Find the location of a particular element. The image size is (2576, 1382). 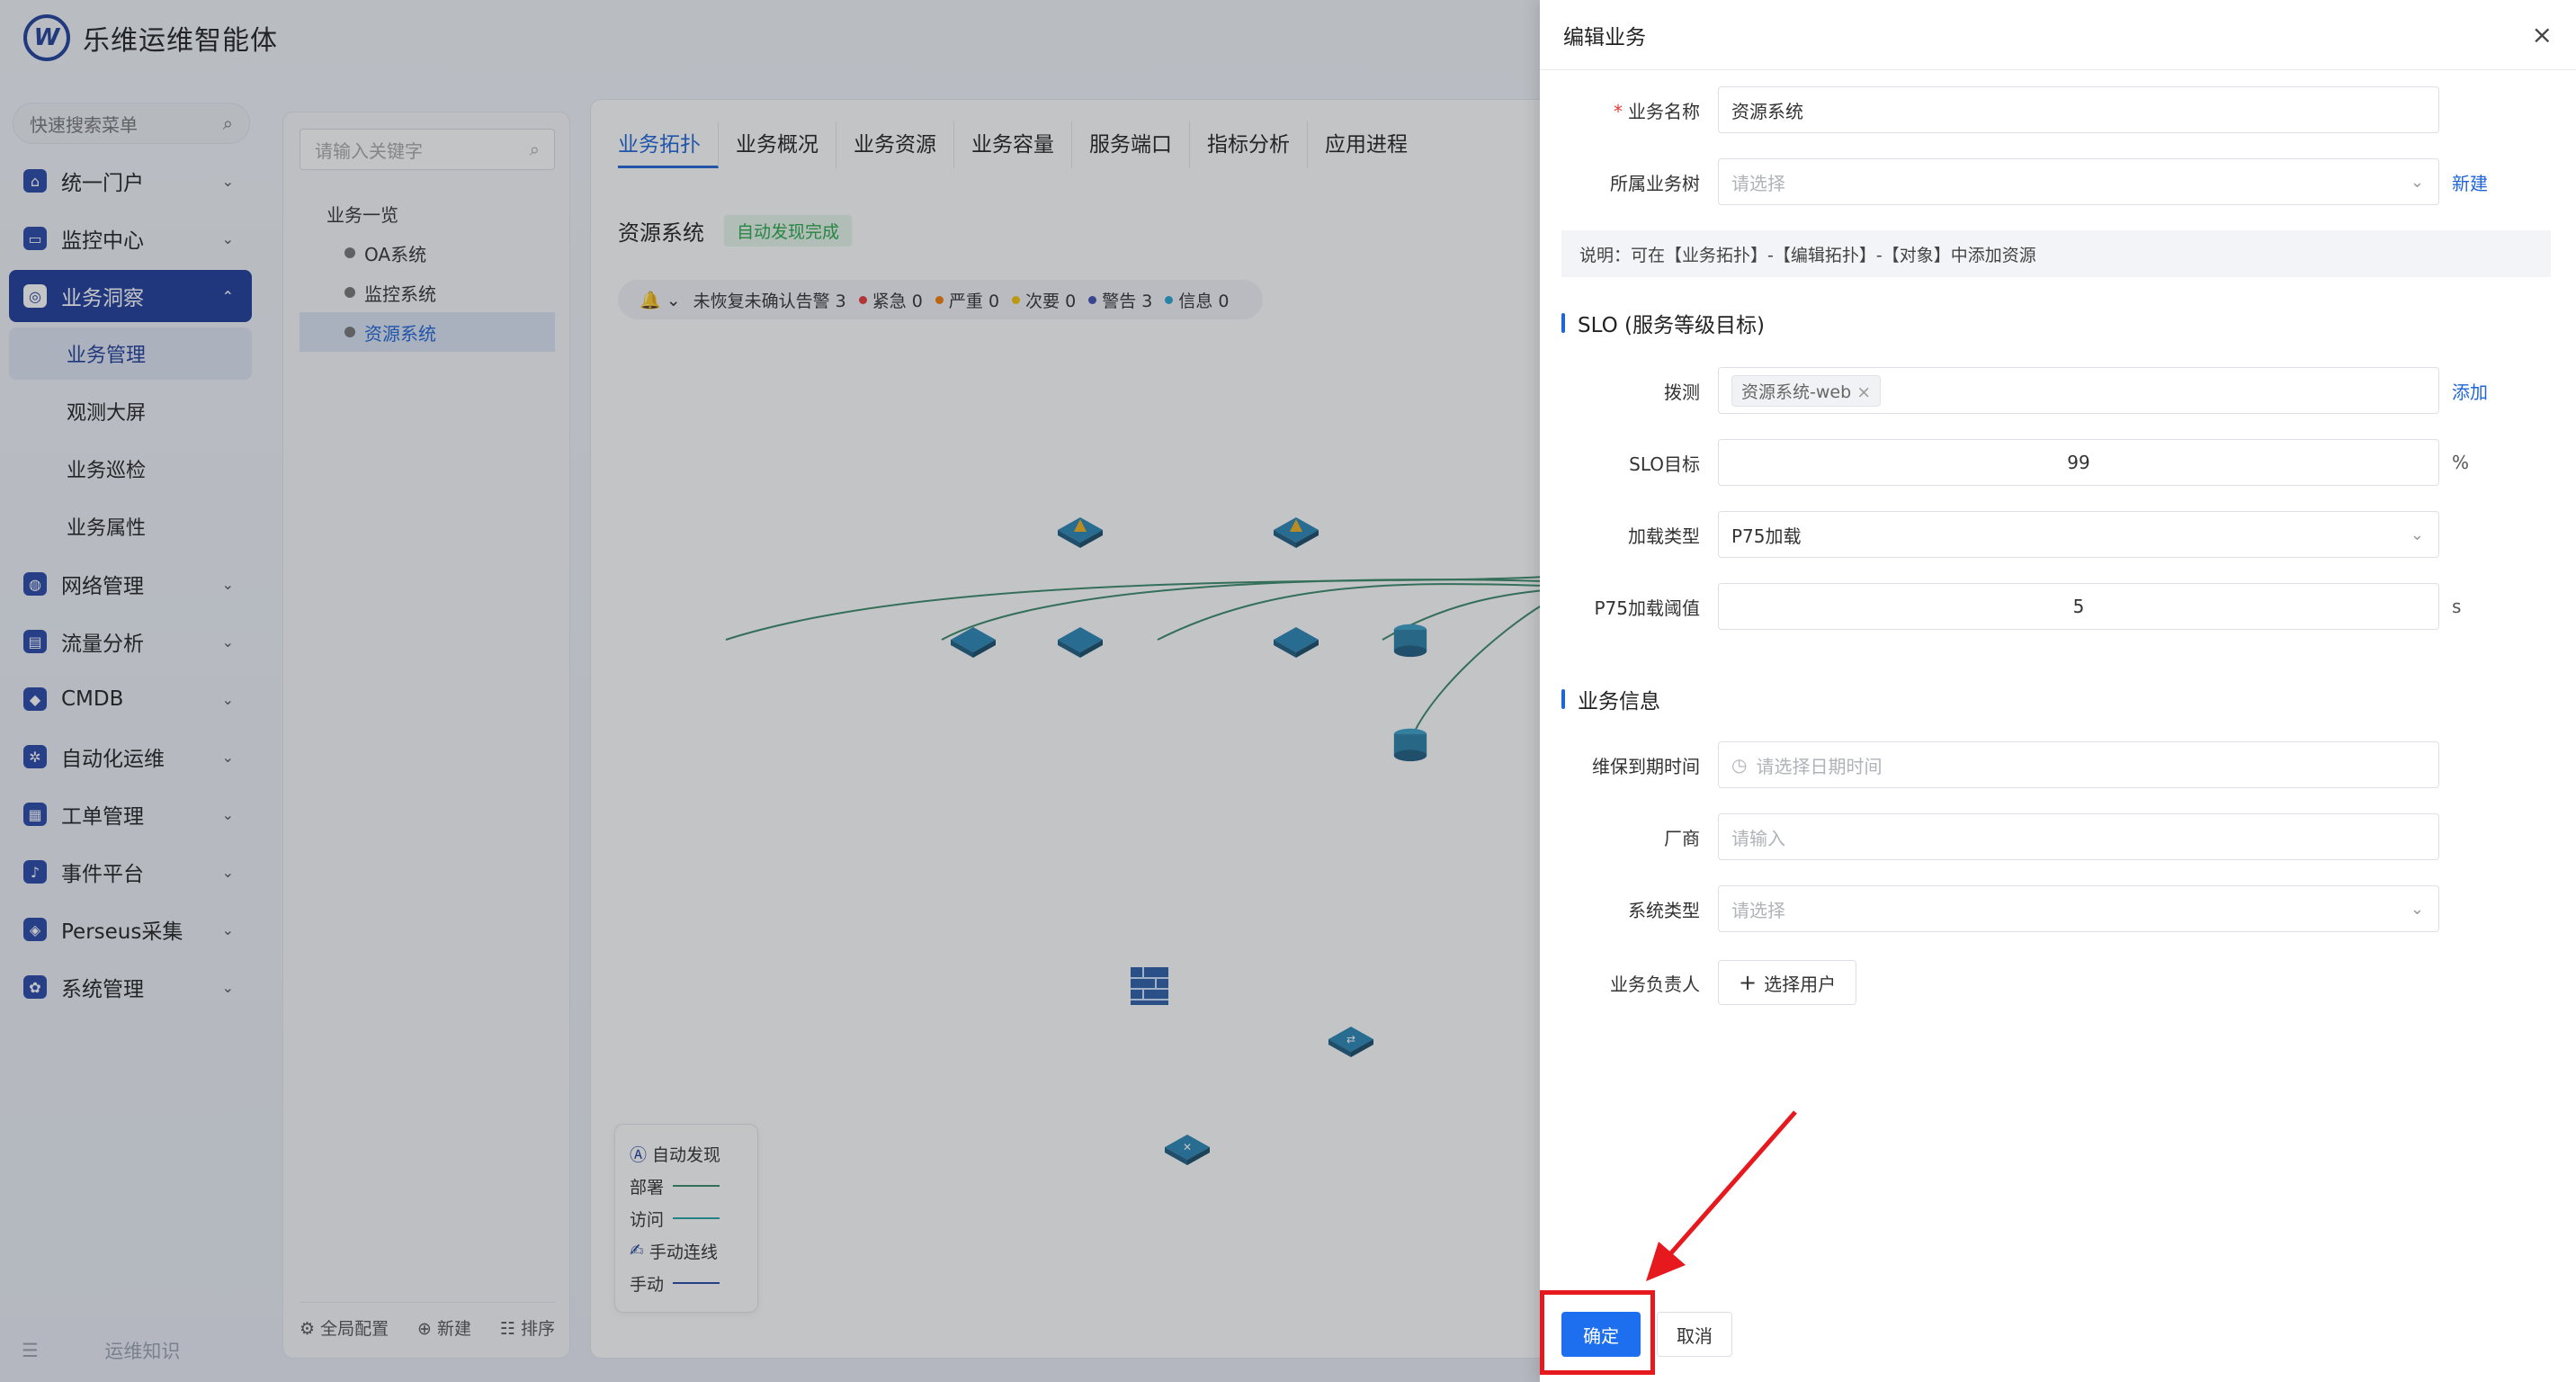

field-row-slo-target: SLO目标 99 % is located at coordinates (2058, 462).